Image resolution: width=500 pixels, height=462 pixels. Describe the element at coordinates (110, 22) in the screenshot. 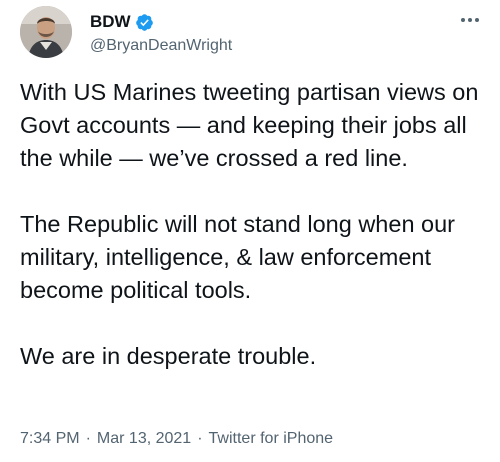

I see `author-name: BDW` at that location.